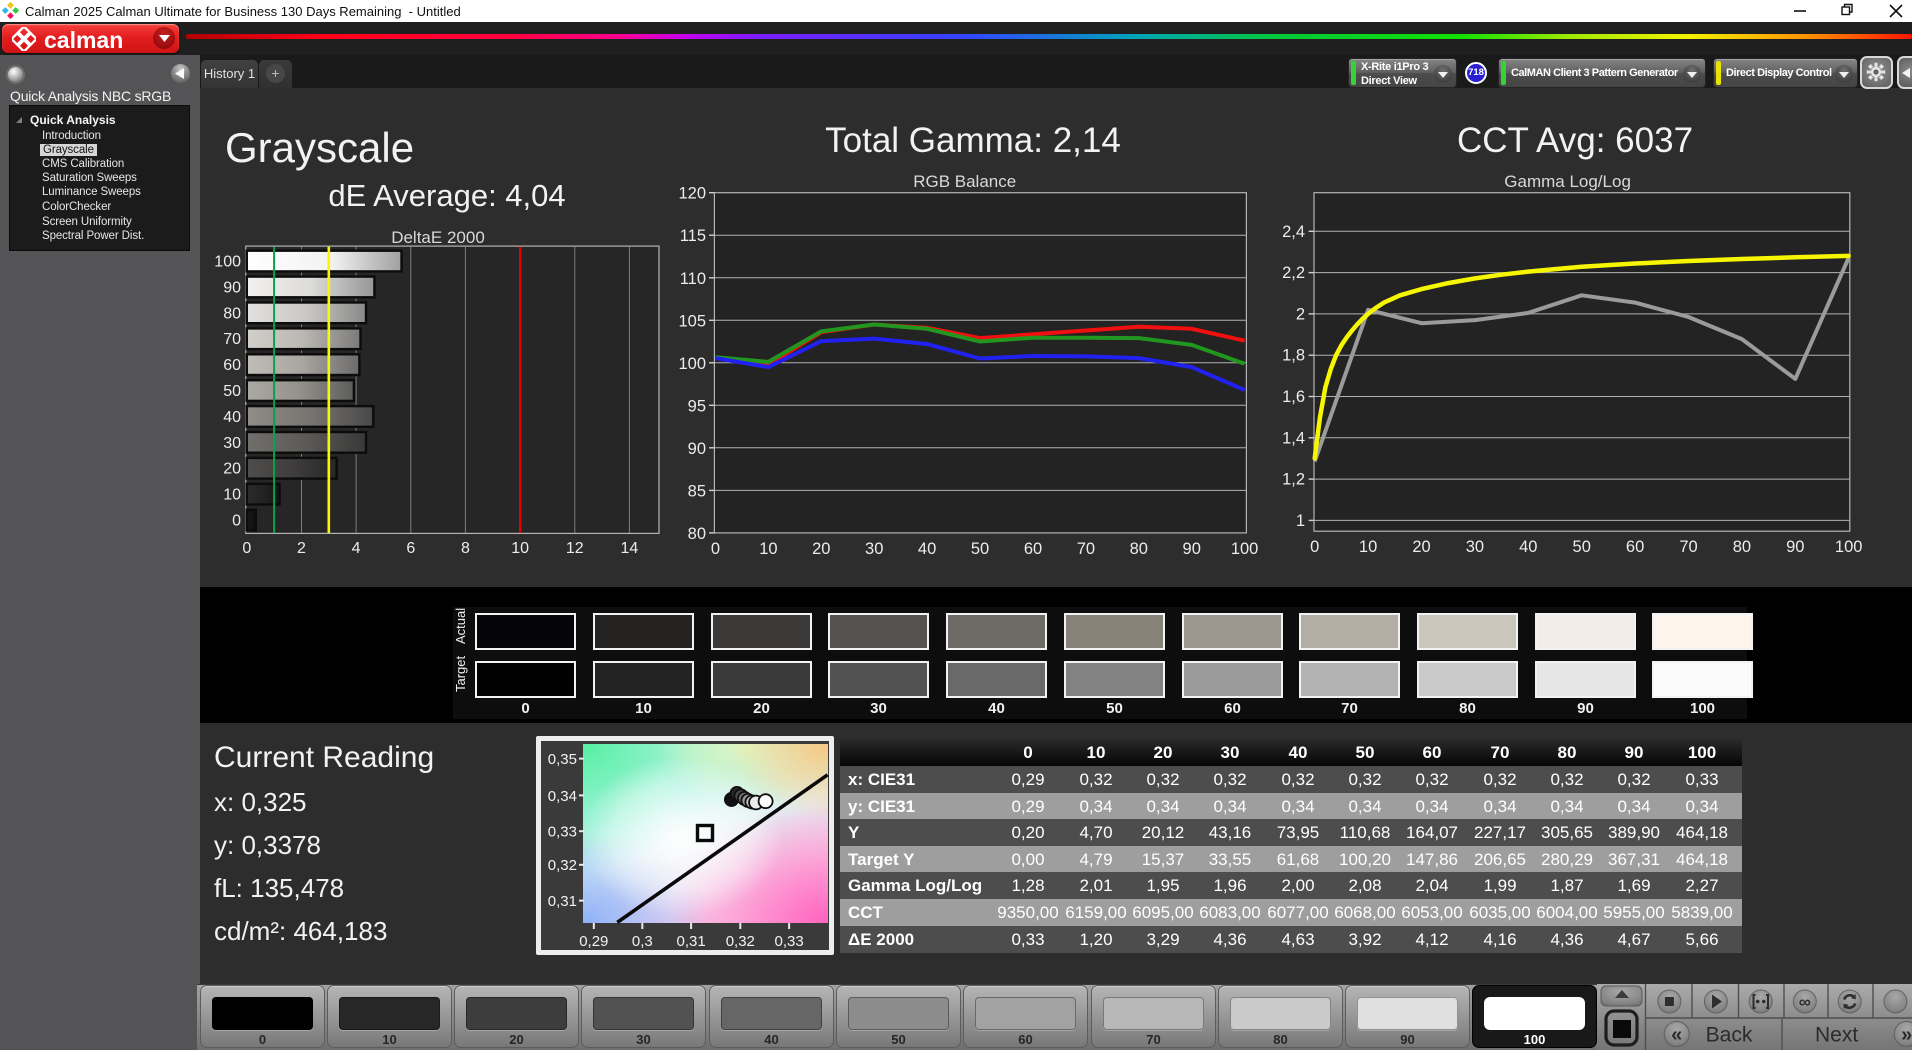 The height and width of the screenshot is (1050, 1912). What do you see at coordinates (642, 941) in the screenshot?
I see `svg-text: 0,3` at bounding box center [642, 941].